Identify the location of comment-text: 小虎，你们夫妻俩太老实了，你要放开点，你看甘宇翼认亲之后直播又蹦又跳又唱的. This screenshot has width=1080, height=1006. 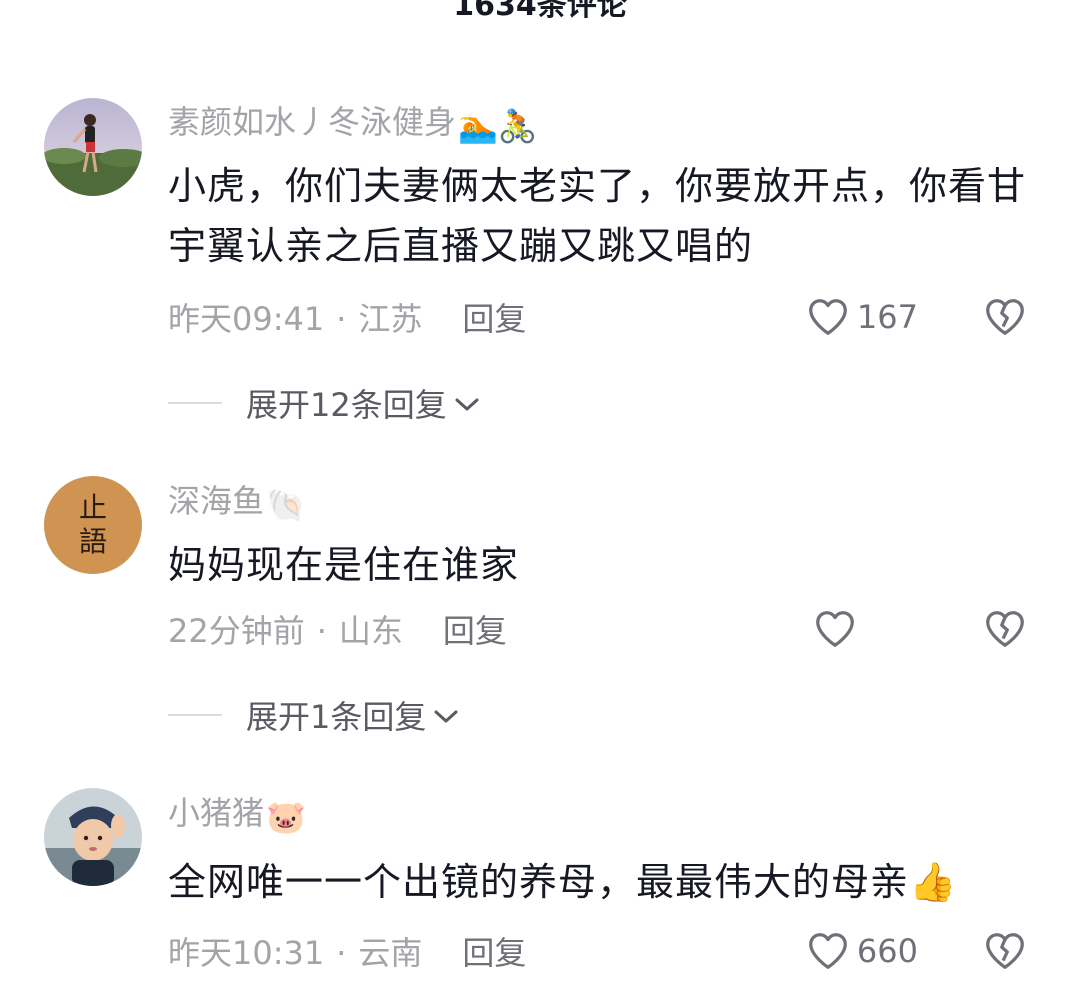
(597, 216).